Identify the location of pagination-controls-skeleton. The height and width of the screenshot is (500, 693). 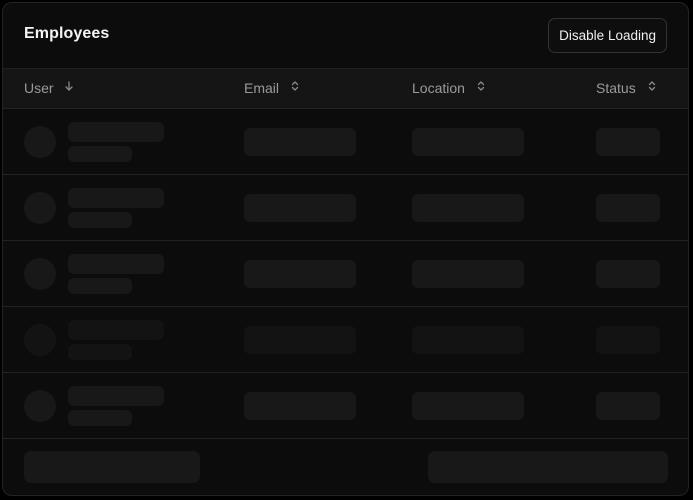
(548, 467).